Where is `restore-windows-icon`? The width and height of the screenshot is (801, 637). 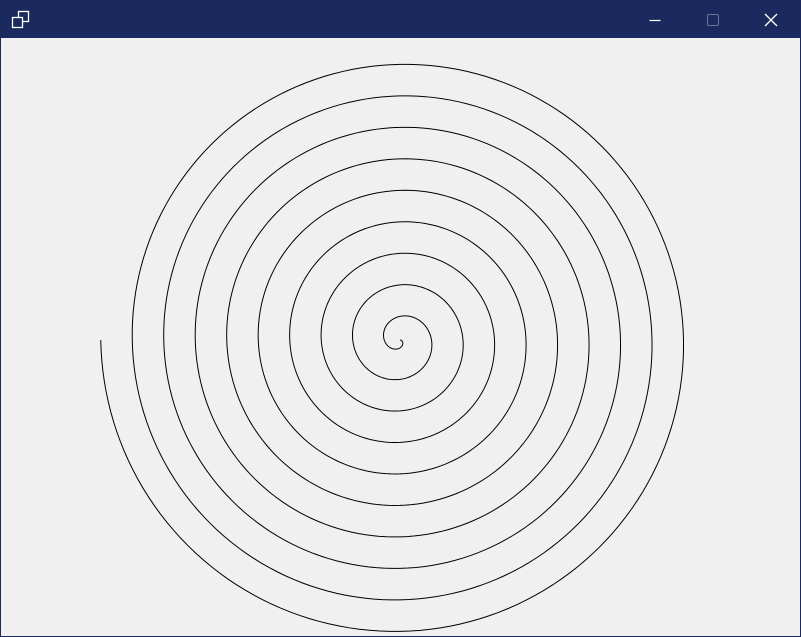
restore-windows-icon is located at coordinates (20, 19).